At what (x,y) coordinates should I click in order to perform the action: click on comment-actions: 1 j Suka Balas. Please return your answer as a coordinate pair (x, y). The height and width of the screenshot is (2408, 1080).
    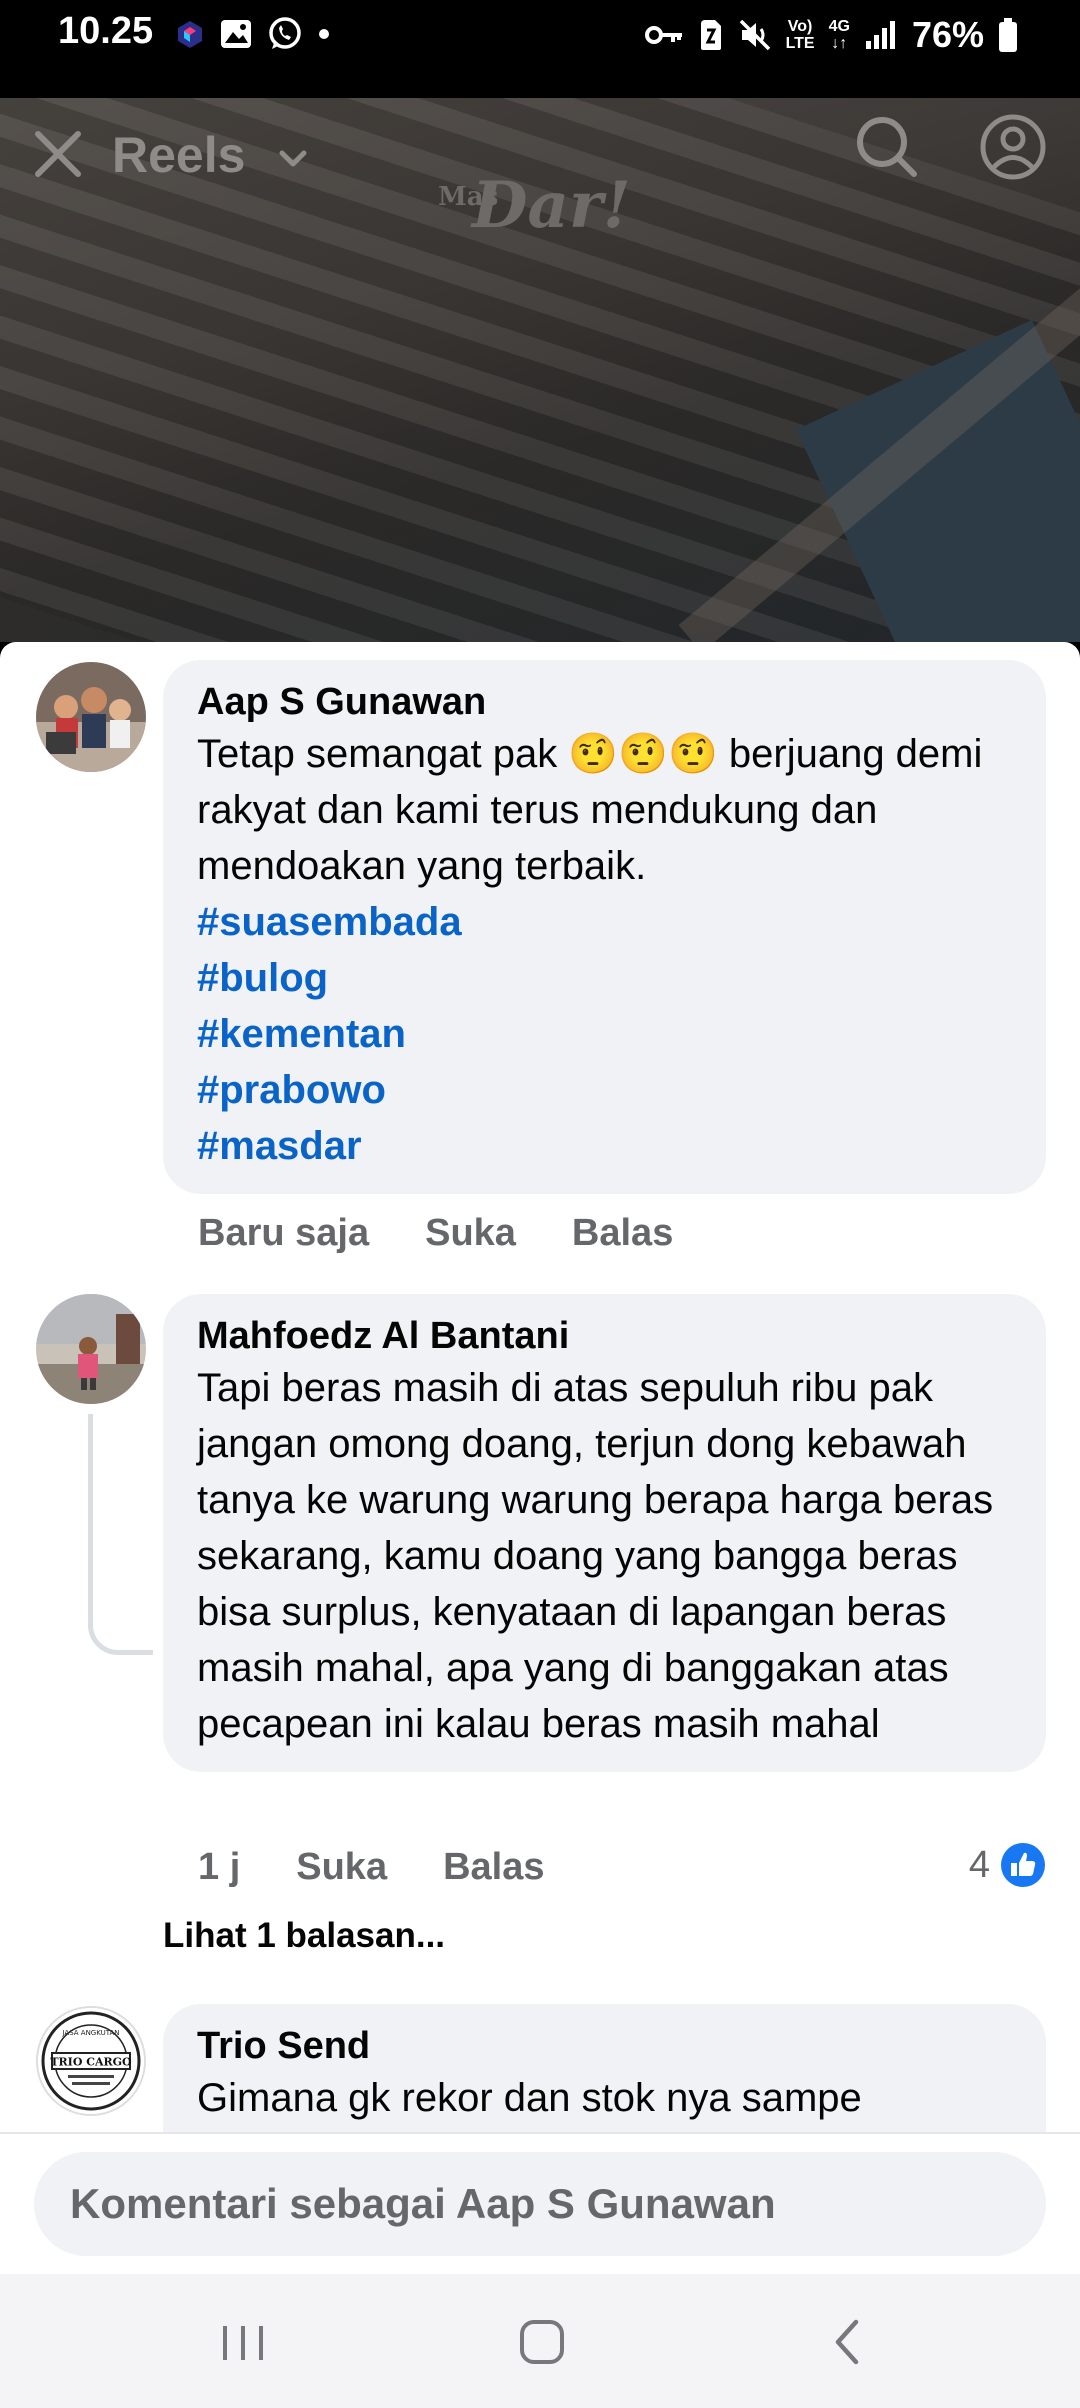
    Looking at the image, I should click on (371, 1867).